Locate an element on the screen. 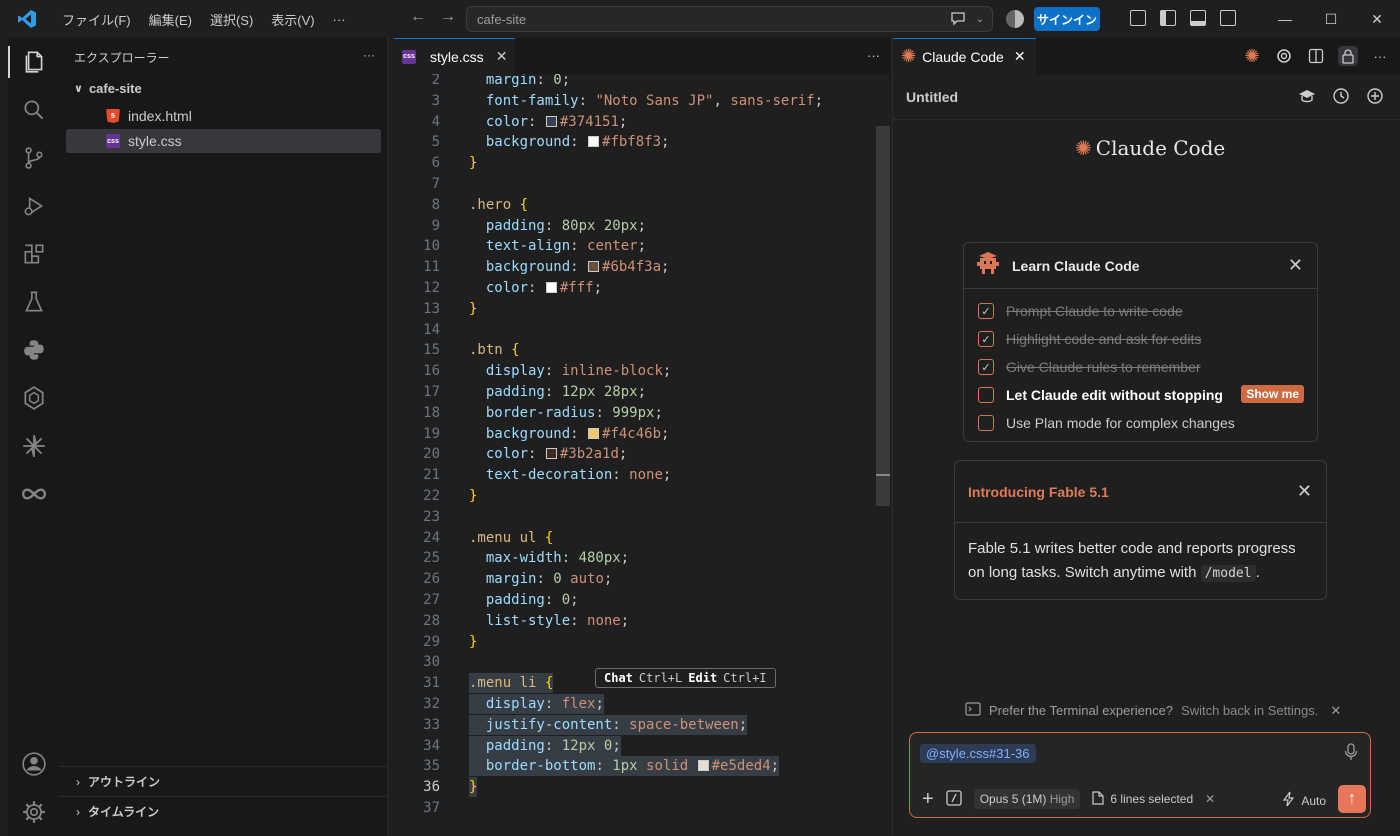 This screenshot has width=1400, height=836. code-line: 7 is located at coordinates (634, 184).